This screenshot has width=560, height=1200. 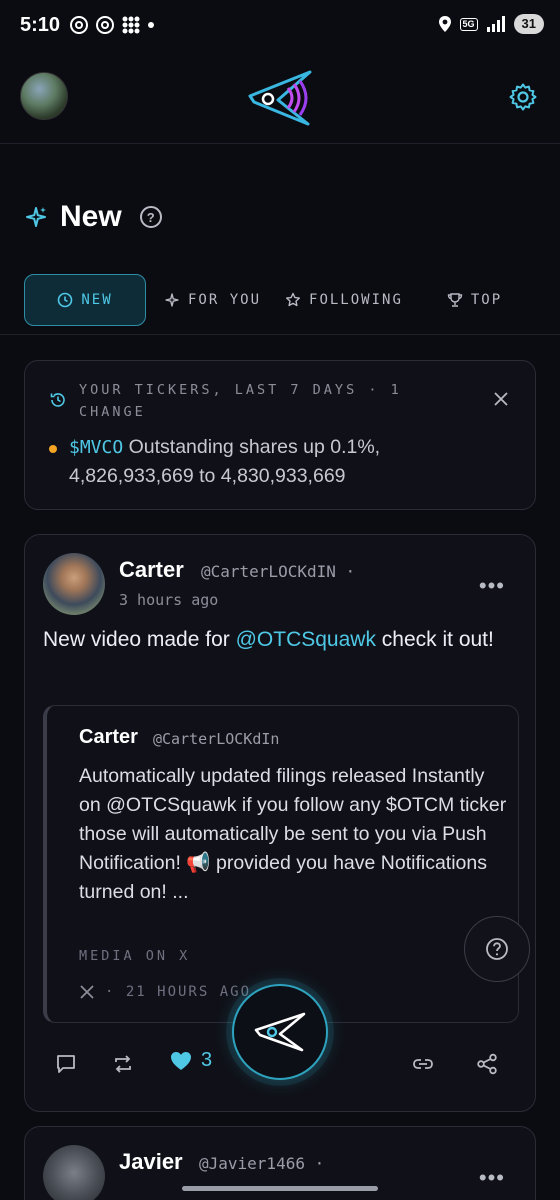 I want to click on share-icon, so click(x=487, y=1064).